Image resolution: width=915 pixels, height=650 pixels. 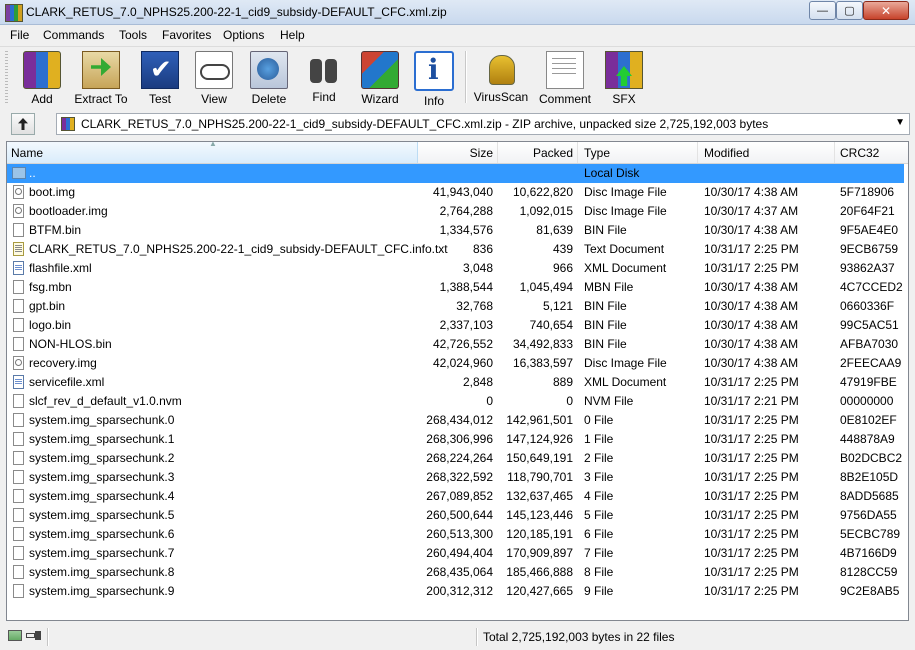 What do you see at coordinates (551, 325) in the screenshot?
I see `file-packed-size: 740,654` at bounding box center [551, 325].